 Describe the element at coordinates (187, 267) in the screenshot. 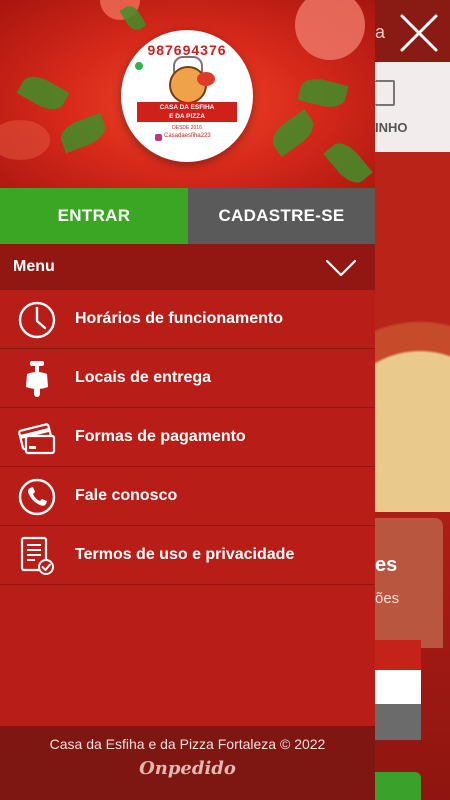

I see `menu-toggle: Menu` at that location.